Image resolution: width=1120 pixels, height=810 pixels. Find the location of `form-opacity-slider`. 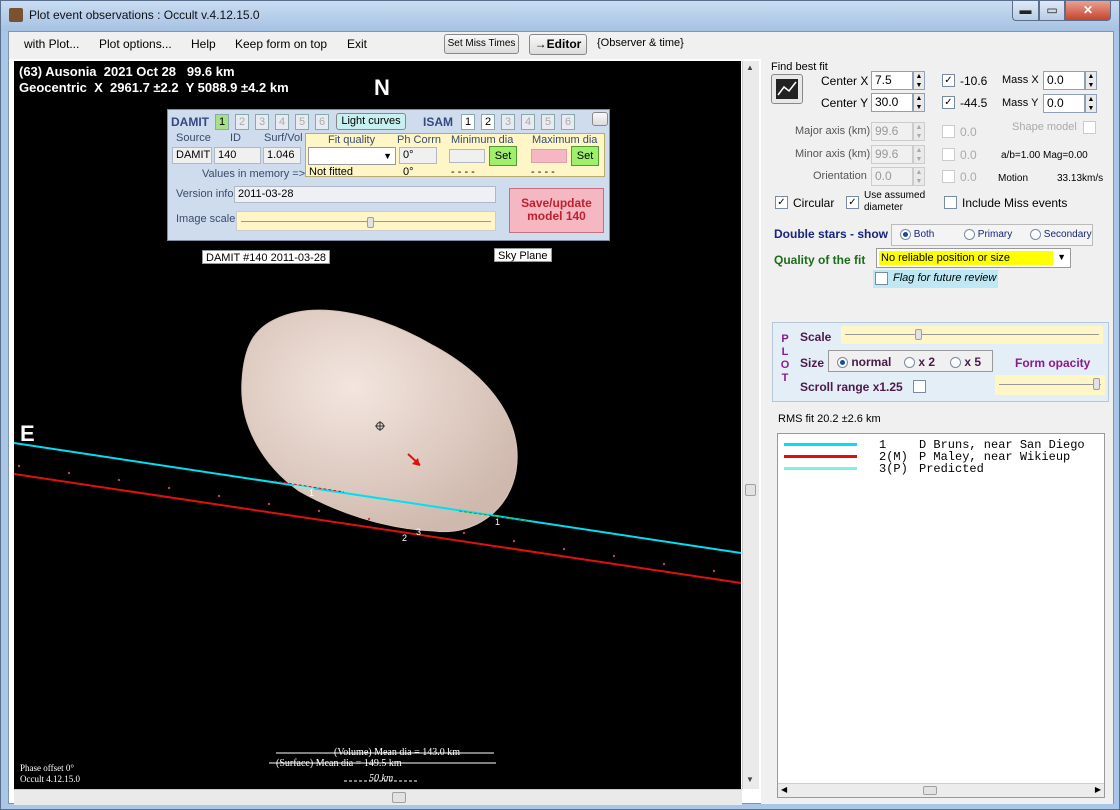

form-opacity-slider is located at coordinates (1050, 385).